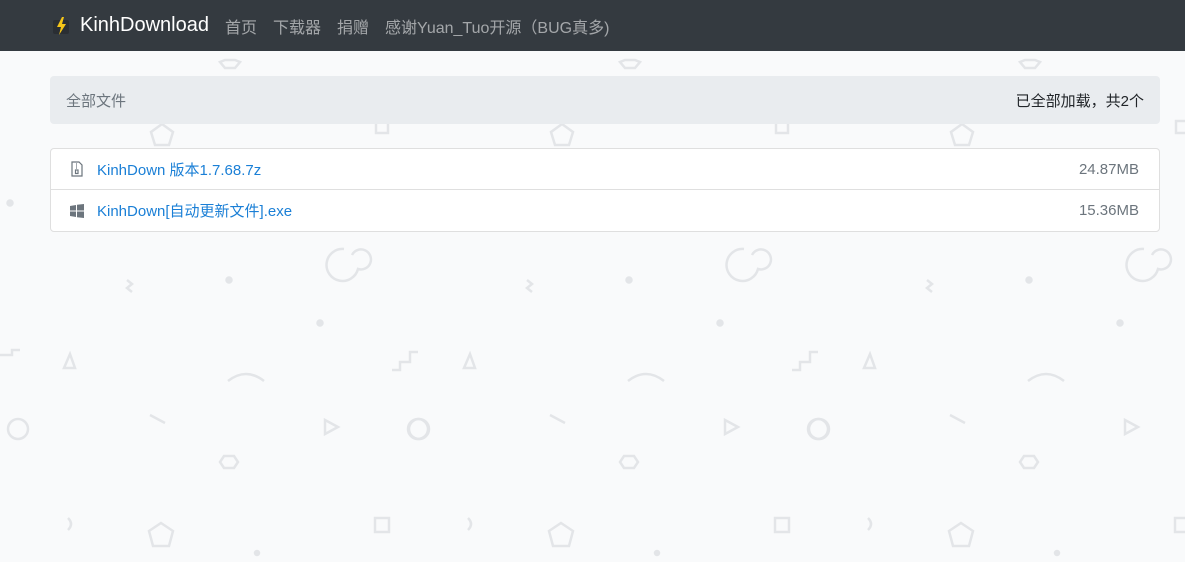 This screenshot has width=1185, height=562. What do you see at coordinates (77, 211) in the screenshot?
I see `windows-icon` at bounding box center [77, 211].